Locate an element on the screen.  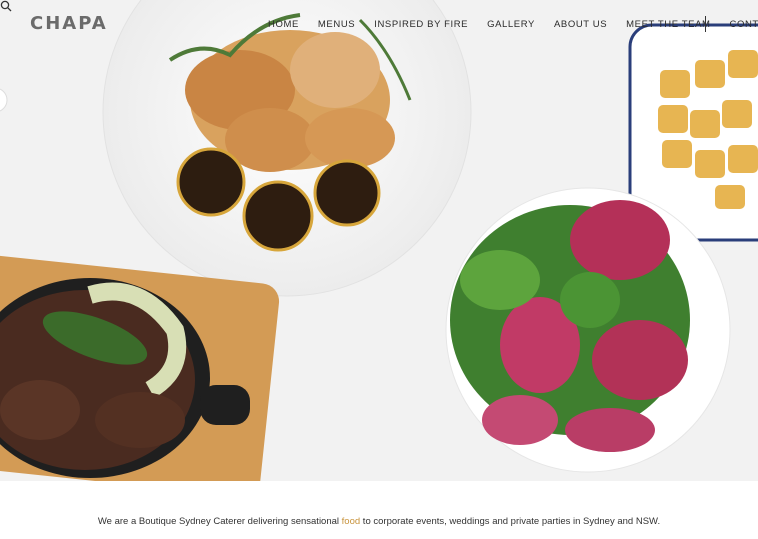
logo: CHAPA is located at coordinates (69, 23).